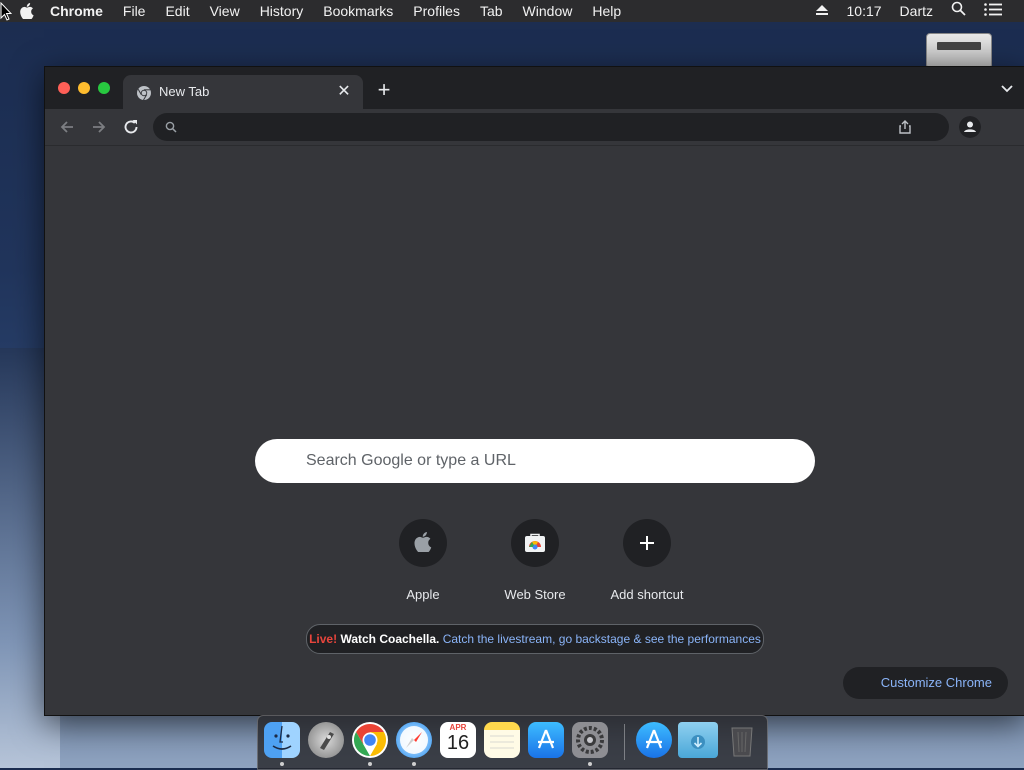 Image resolution: width=1024 pixels, height=770 pixels. Describe the element at coordinates (491, 11) in the screenshot. I see `menu-tab: Tab` at that location.